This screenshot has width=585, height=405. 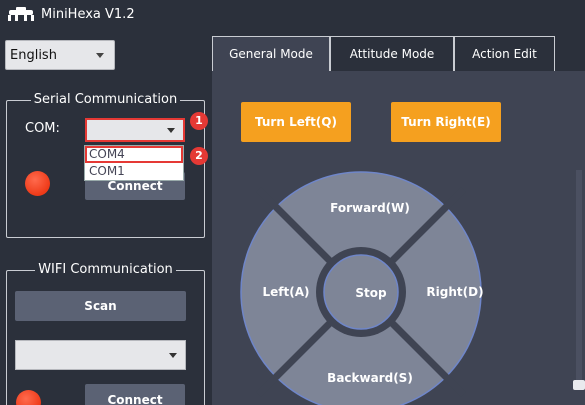 I want to click on wifi-network-select, so click(x=100, y=355).